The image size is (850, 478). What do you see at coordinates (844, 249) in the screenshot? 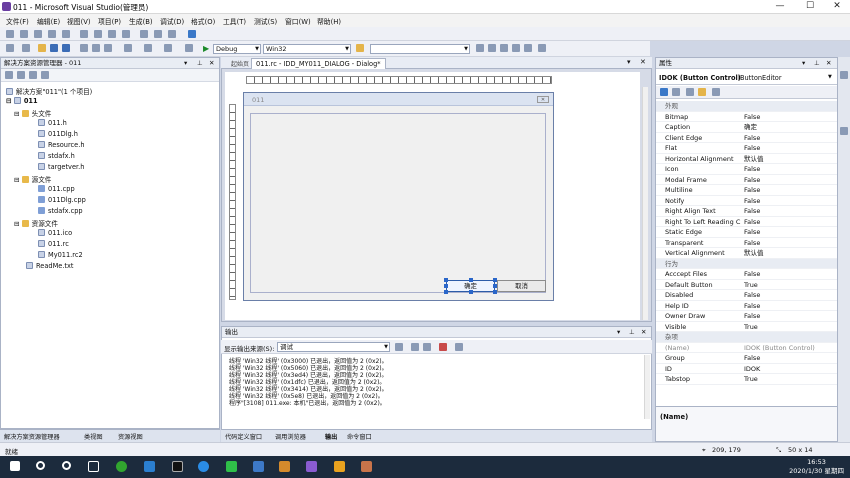
I see `toolbox-strip` at bounding box center [844, 249].